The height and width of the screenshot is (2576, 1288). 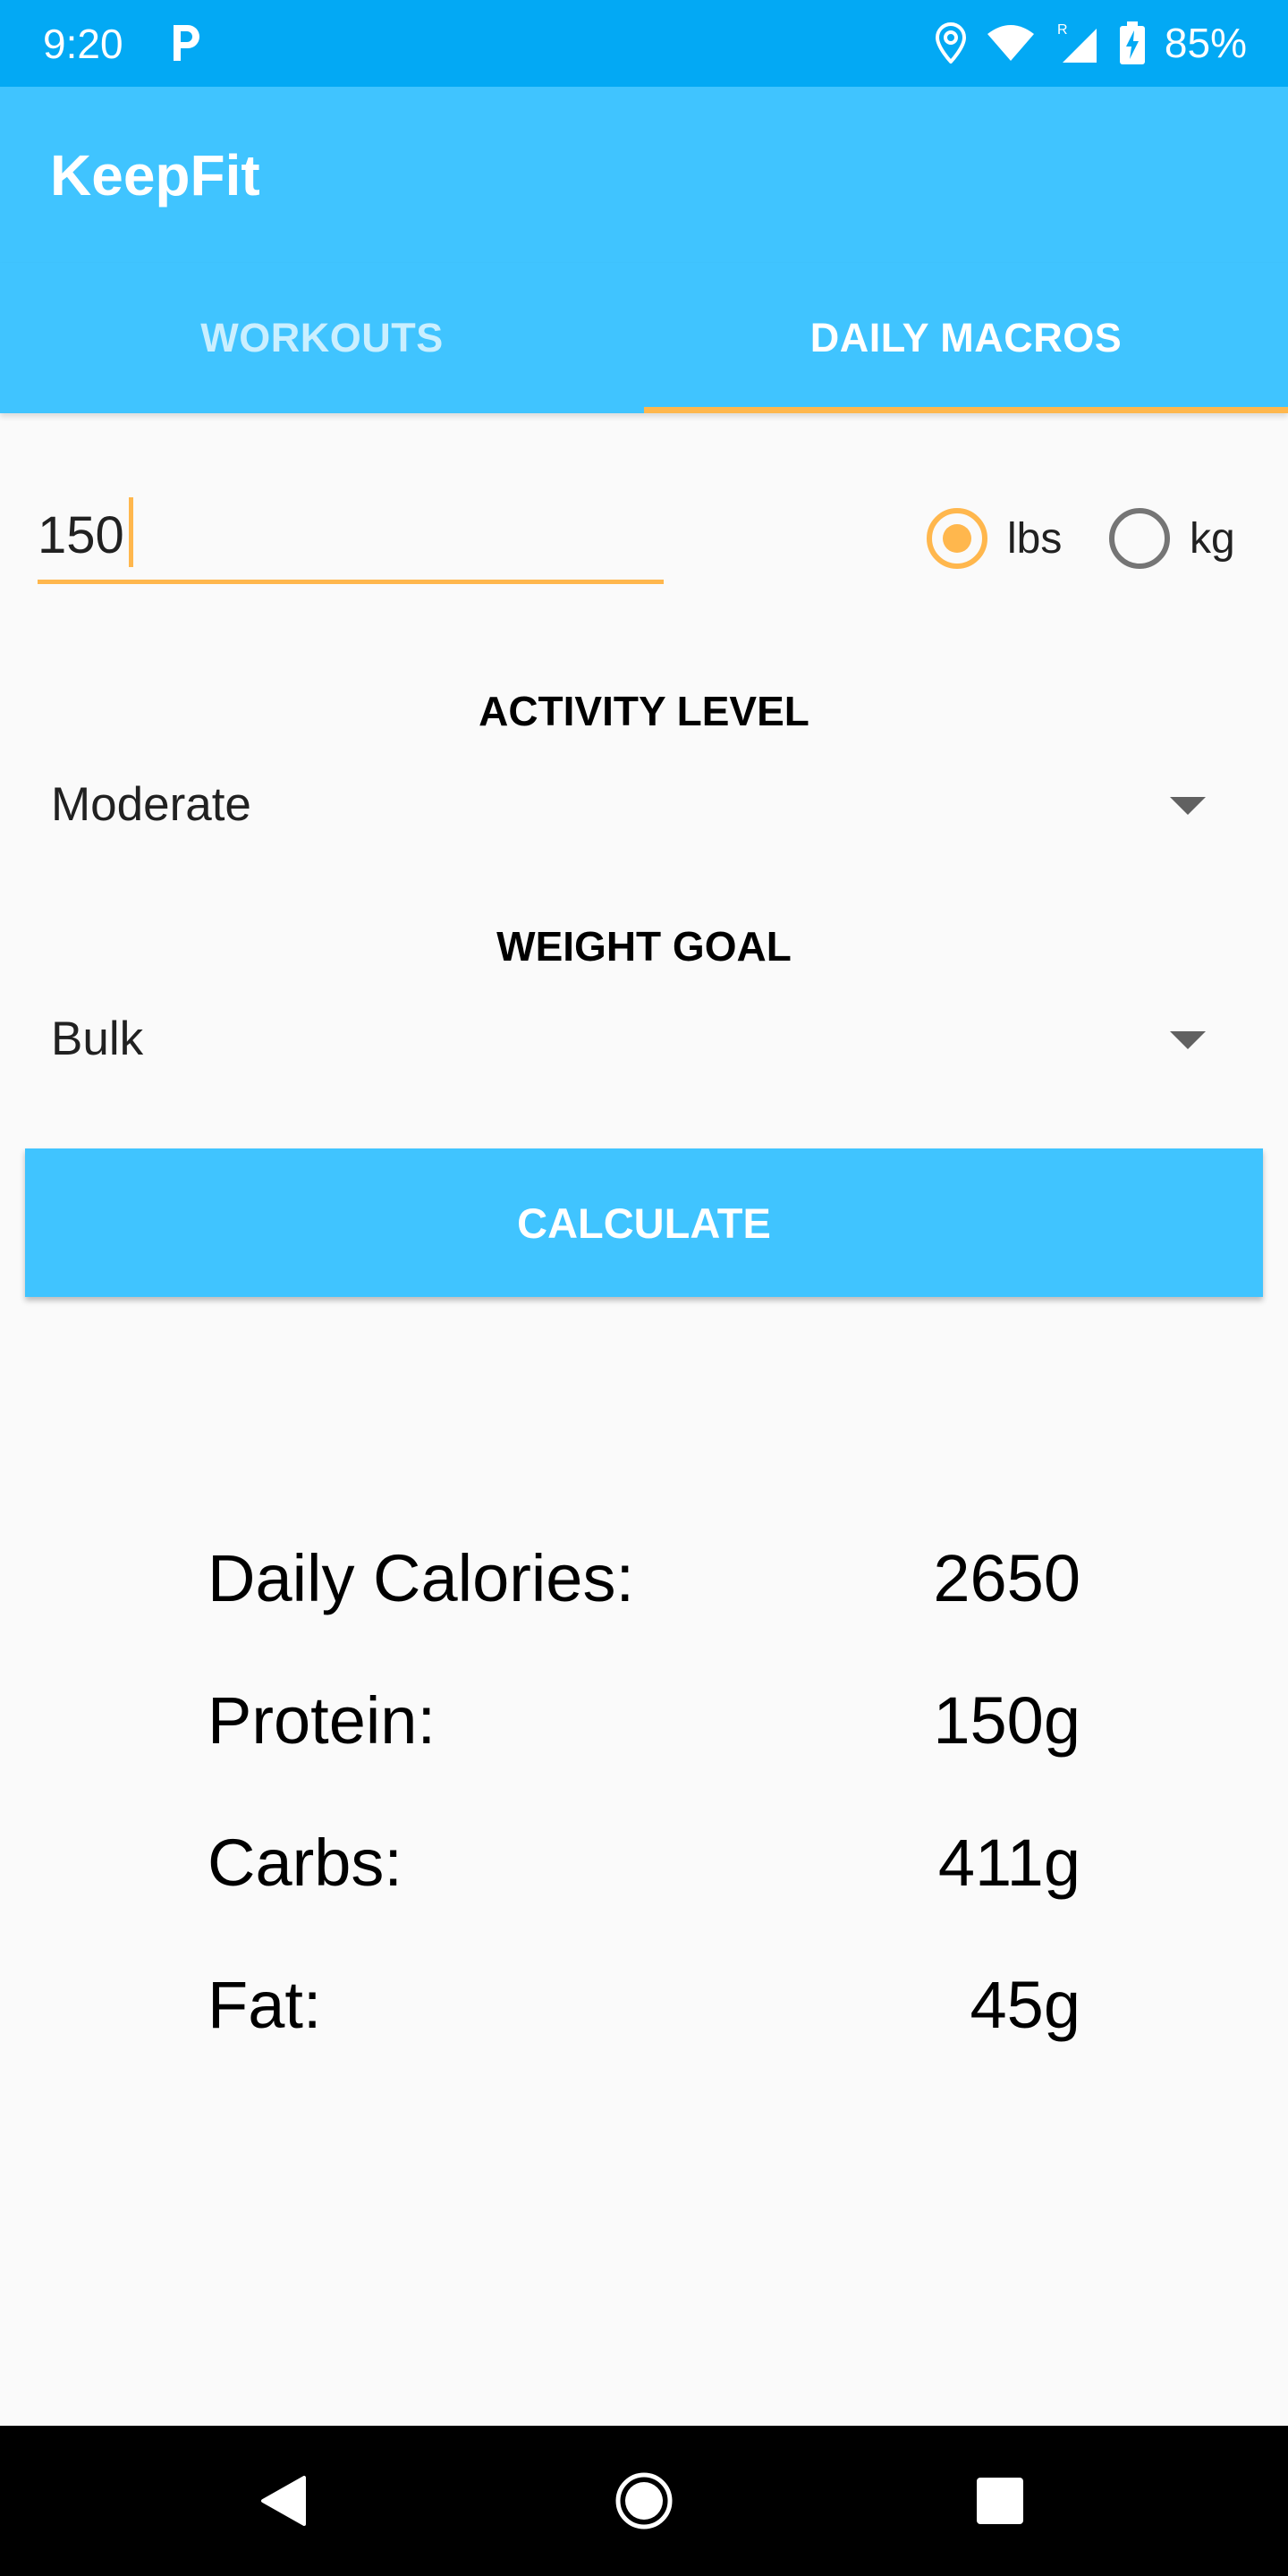 I want to click on battery-percent: 85%, so click(x=1205, y=43).